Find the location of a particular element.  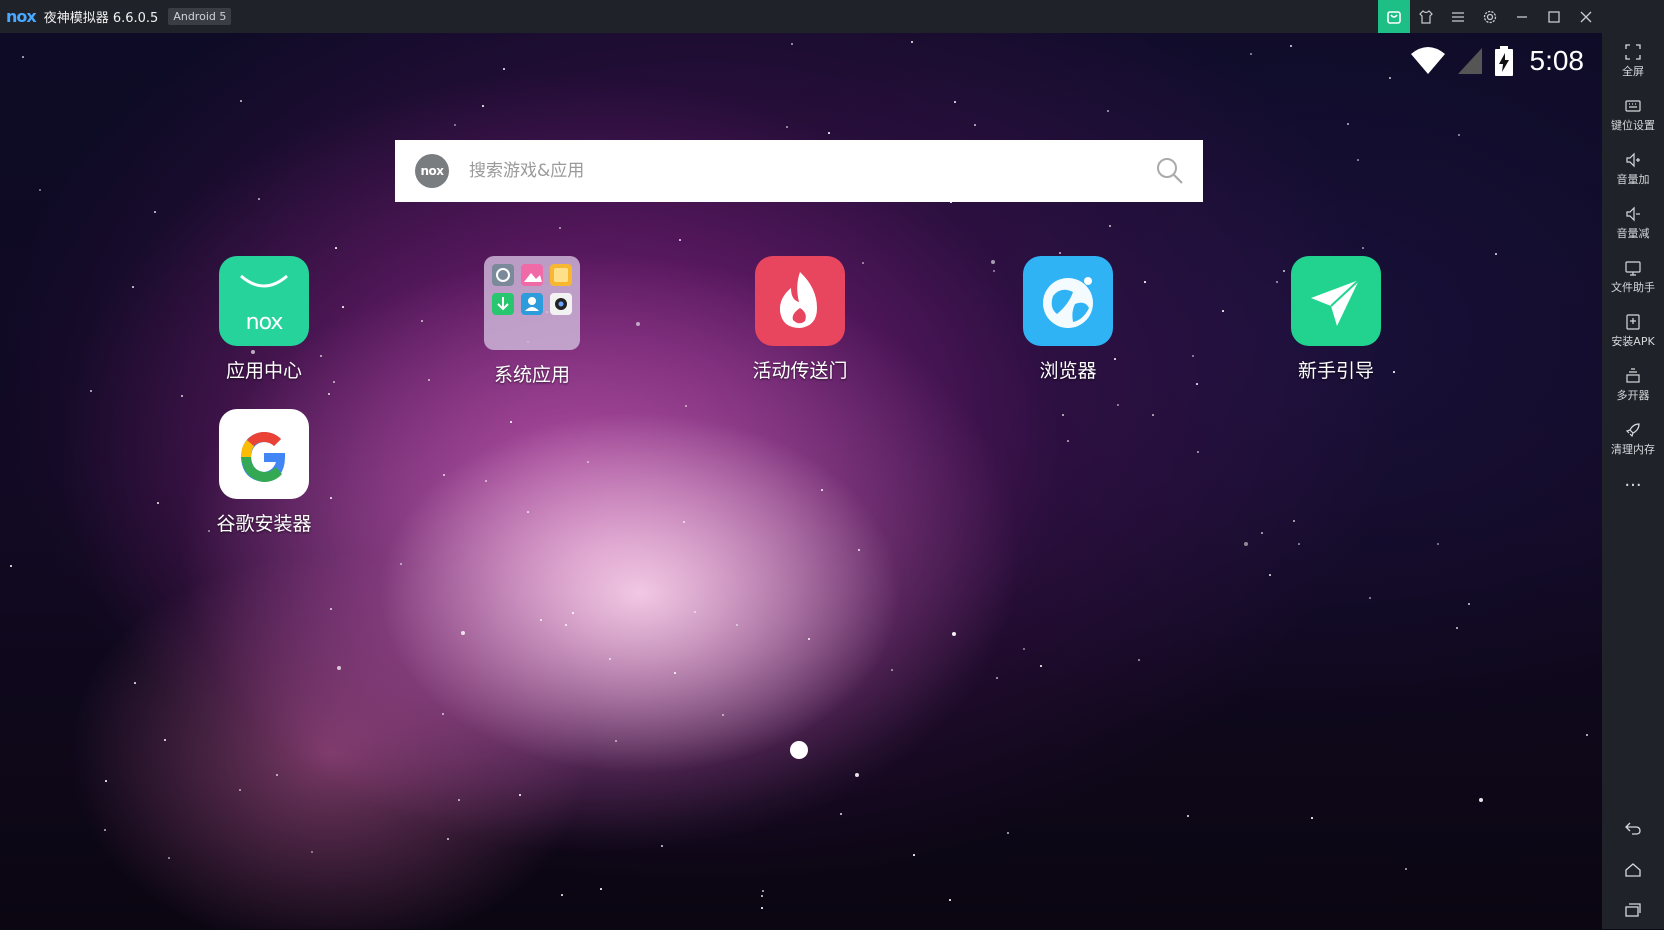

shirt-icon is located at coordinates (1426, 16).